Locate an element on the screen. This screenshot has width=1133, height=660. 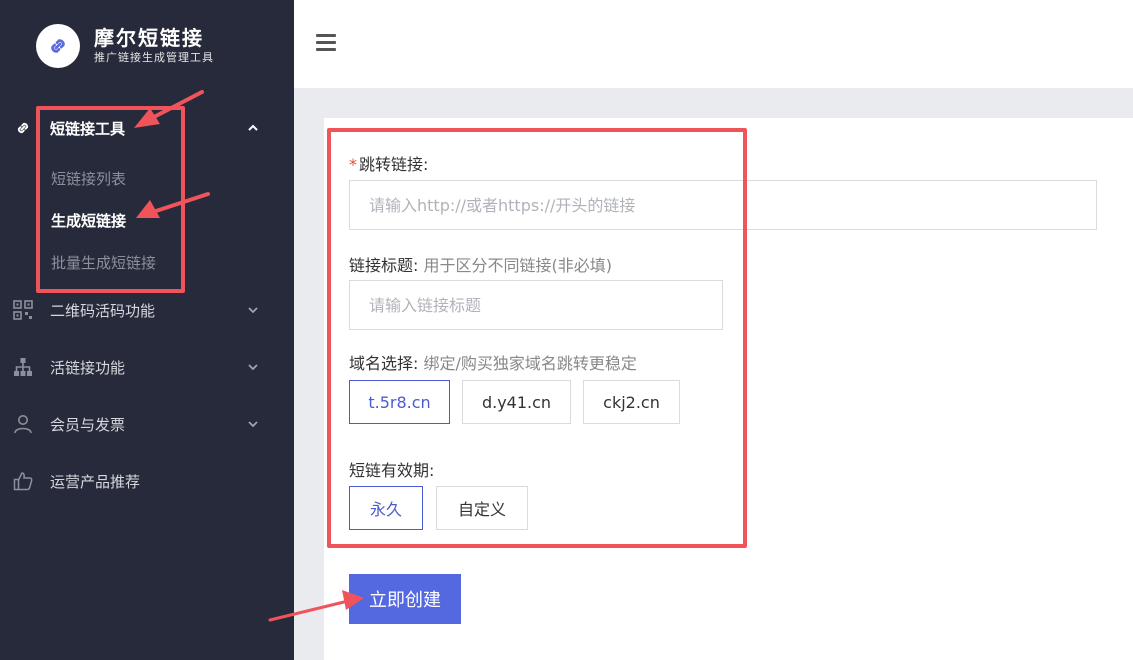
topbar is located at coordinates (713, 44).